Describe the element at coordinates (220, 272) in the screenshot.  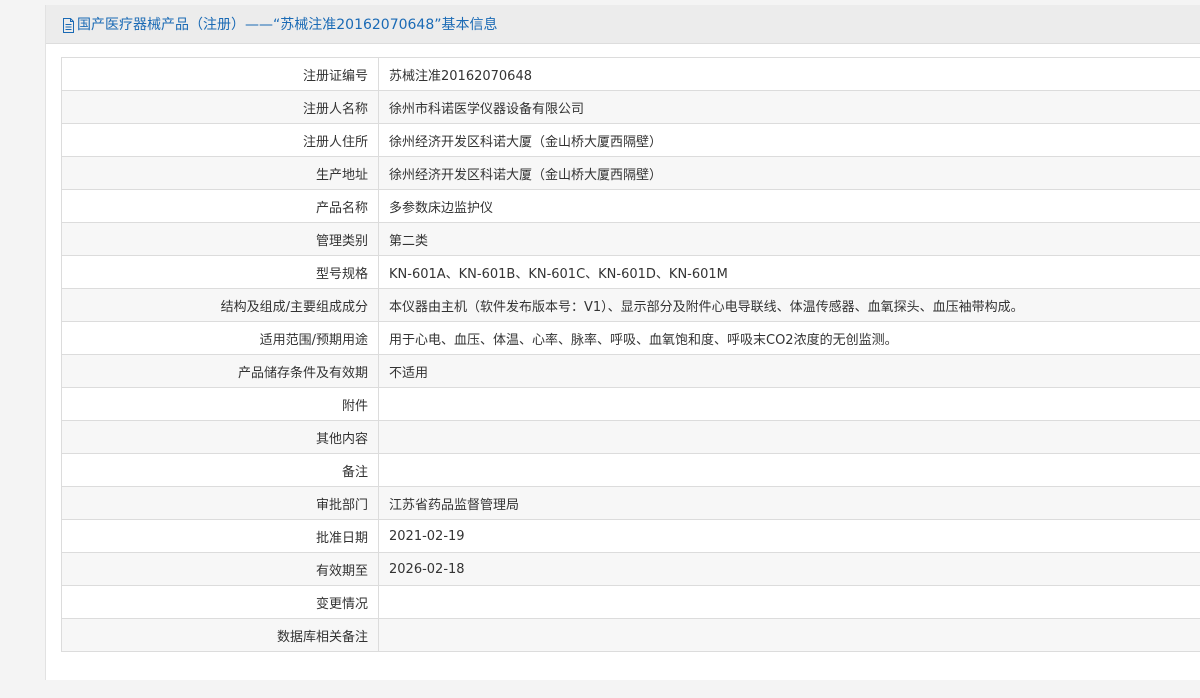
I see `row-label: 型号规格` at that location.